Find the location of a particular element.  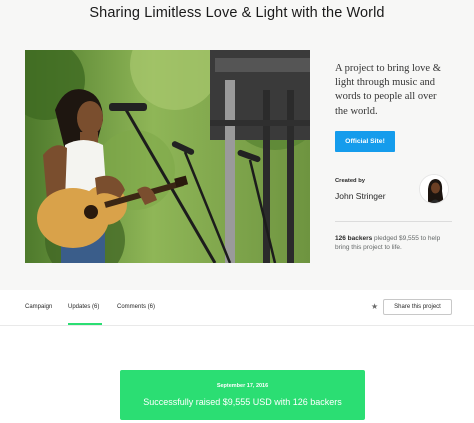

creator-avatar is located at coordinates (434, 189).